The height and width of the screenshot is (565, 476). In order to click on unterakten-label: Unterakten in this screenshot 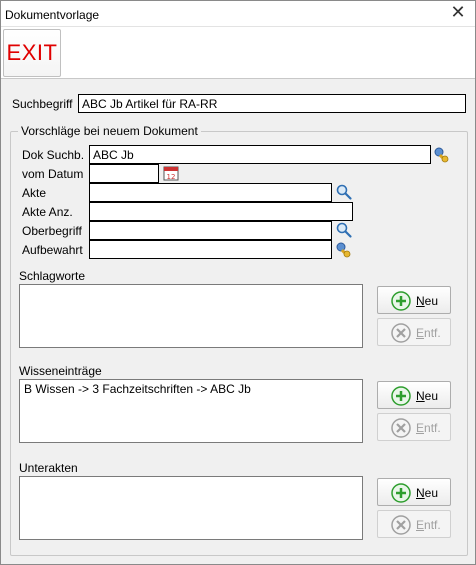, I will do `click(48, 468)`.